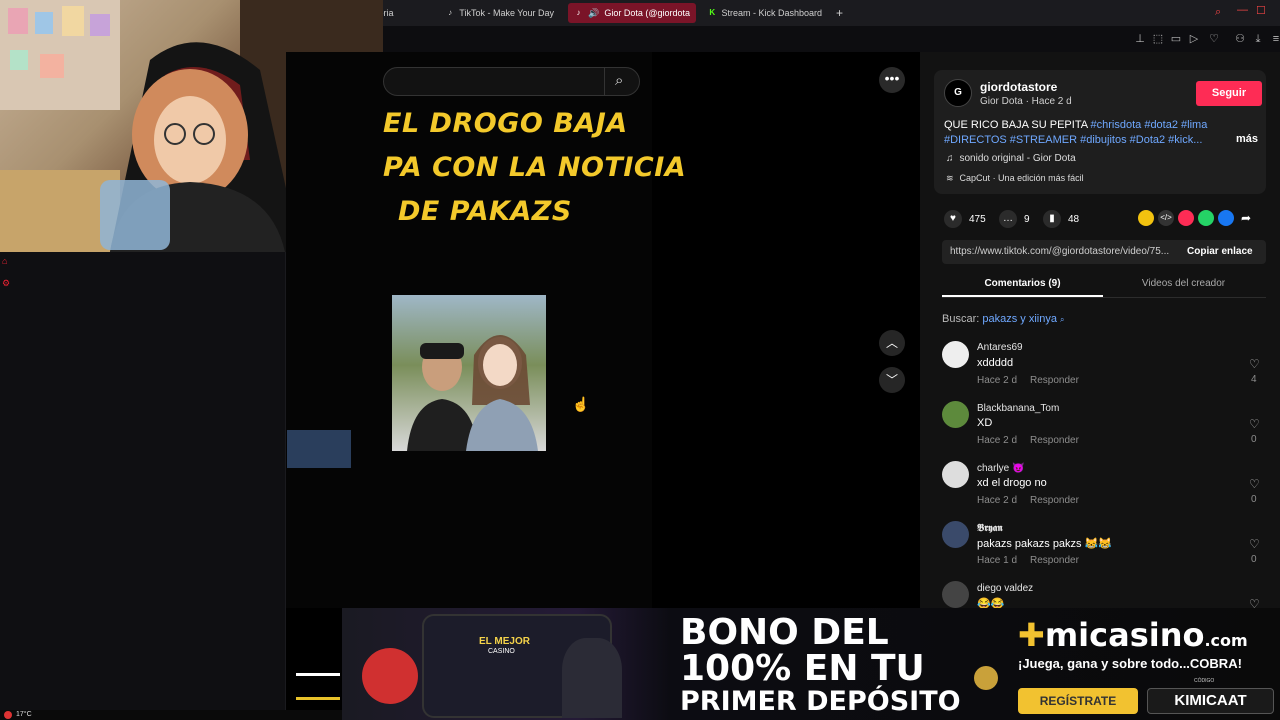 This screenshot has width=1280, height=720. What do you see at coordinates (950, 158) in the screenshot?
I see `music-note-icon: ♫` at bounding box center [950, 158].